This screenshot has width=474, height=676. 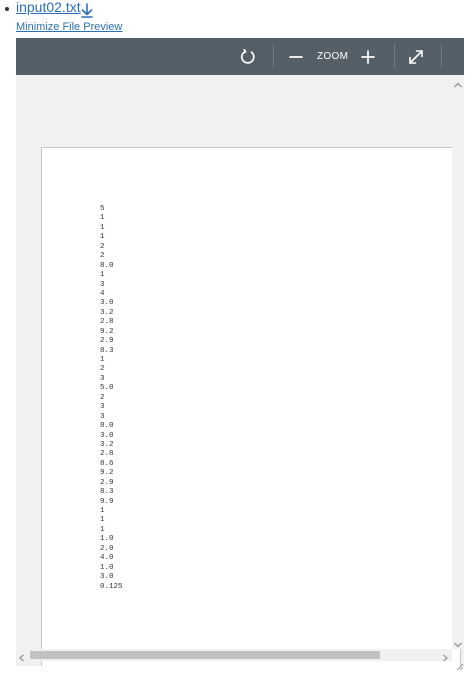 I want to click on minimize-preview-link: Minimize File Preview, so click(x=69, y=27).